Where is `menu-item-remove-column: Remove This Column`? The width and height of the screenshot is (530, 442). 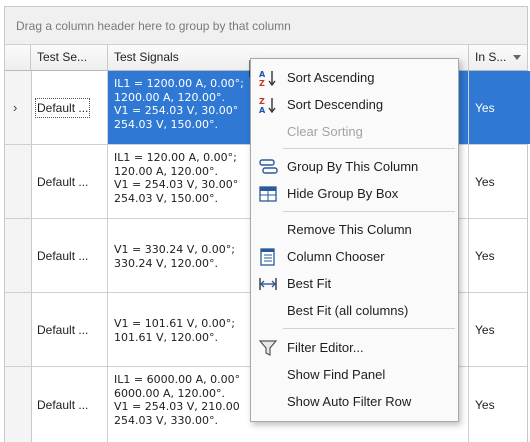 menu-item-remove-column: Remove This Column is located at coordinates (354, 230).